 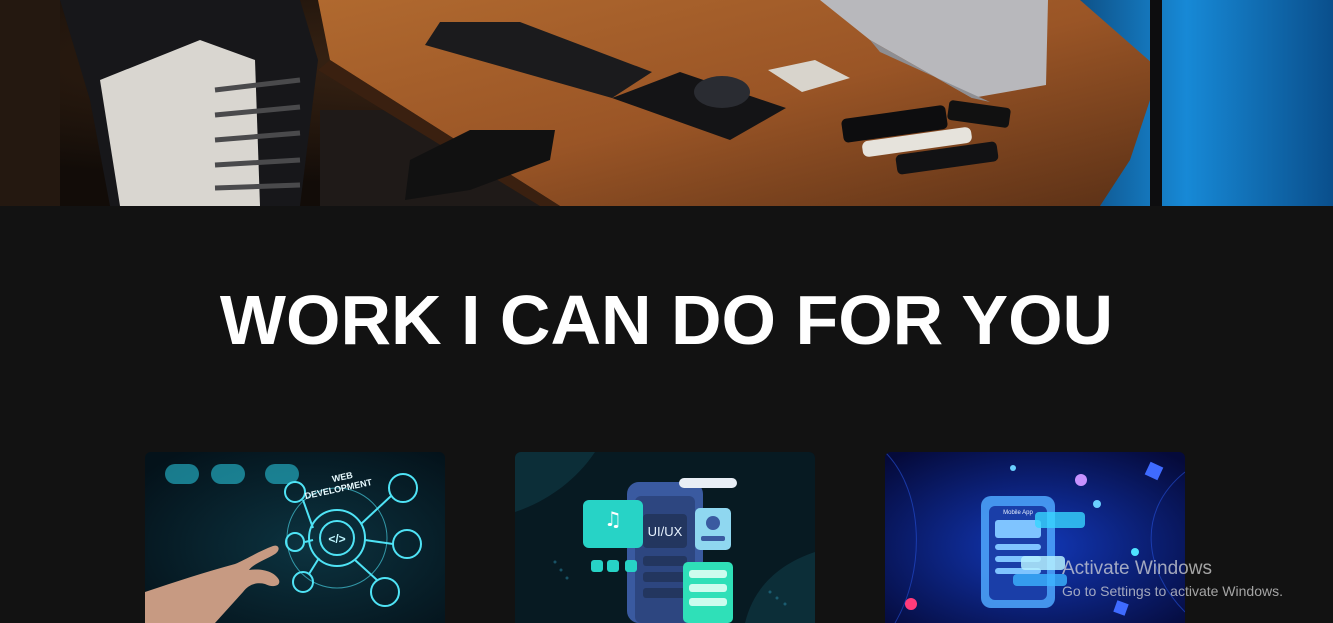 I want to click on web-development-illustration: </> WEB DEVELOPMENT, so click(x=295, y=537).